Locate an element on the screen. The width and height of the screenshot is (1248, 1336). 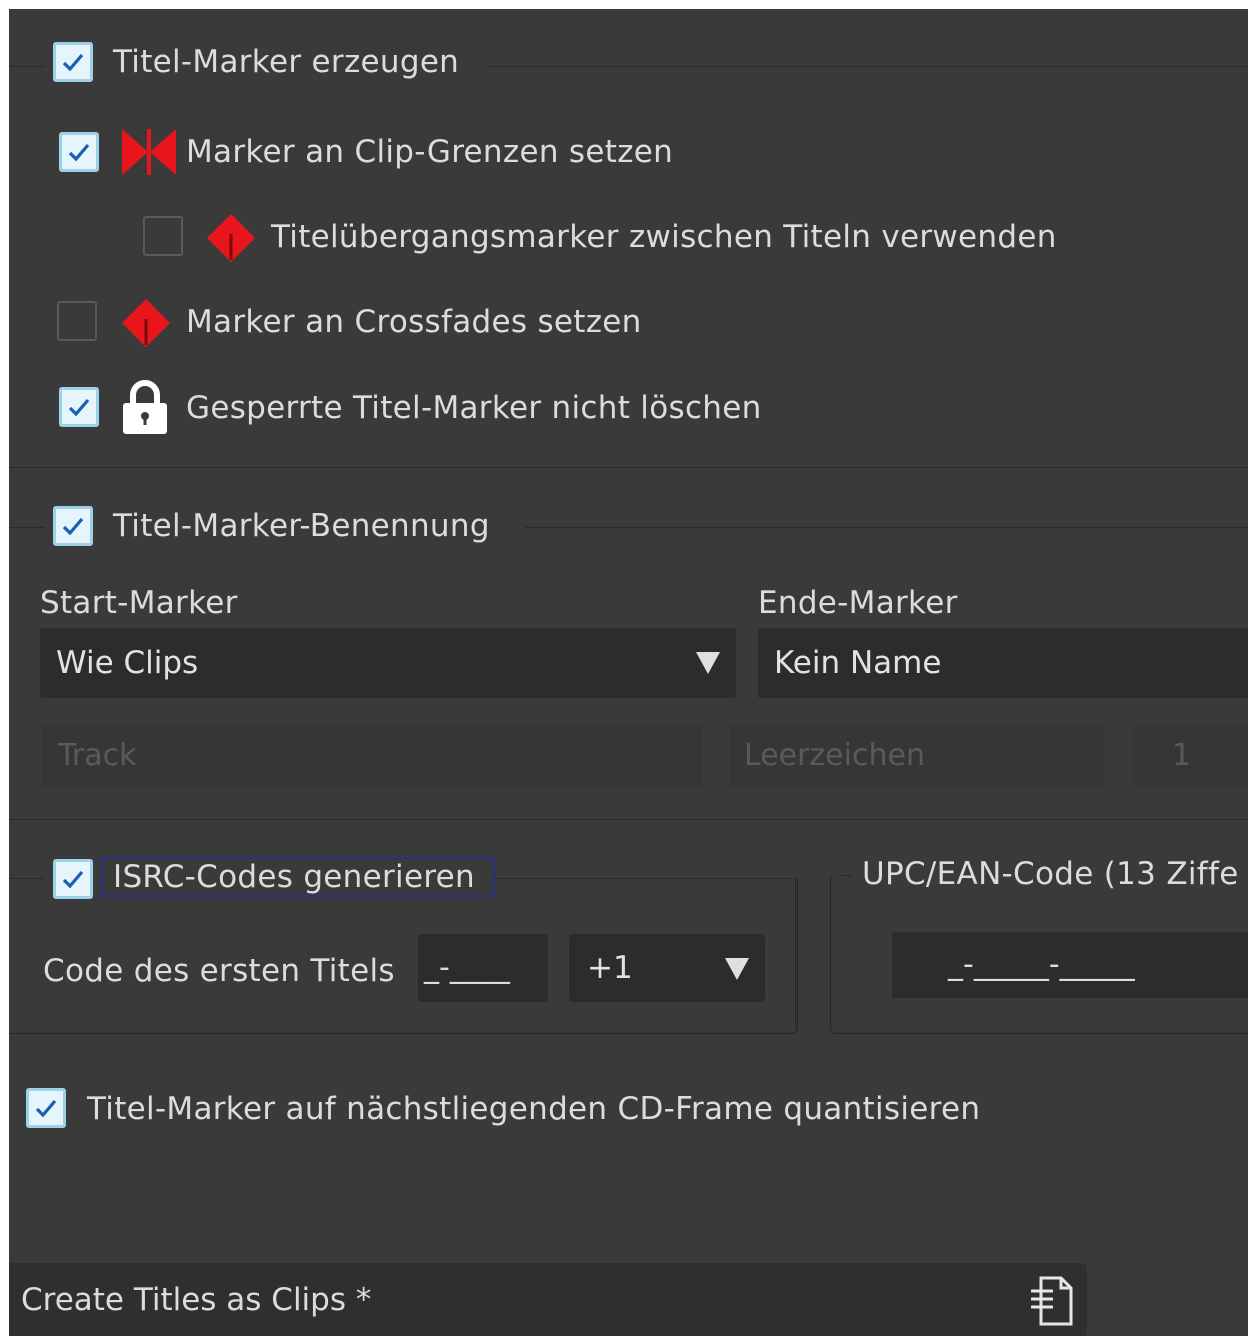
separator-placeholder: Leerzeichen is located at coordinates (834, 755).